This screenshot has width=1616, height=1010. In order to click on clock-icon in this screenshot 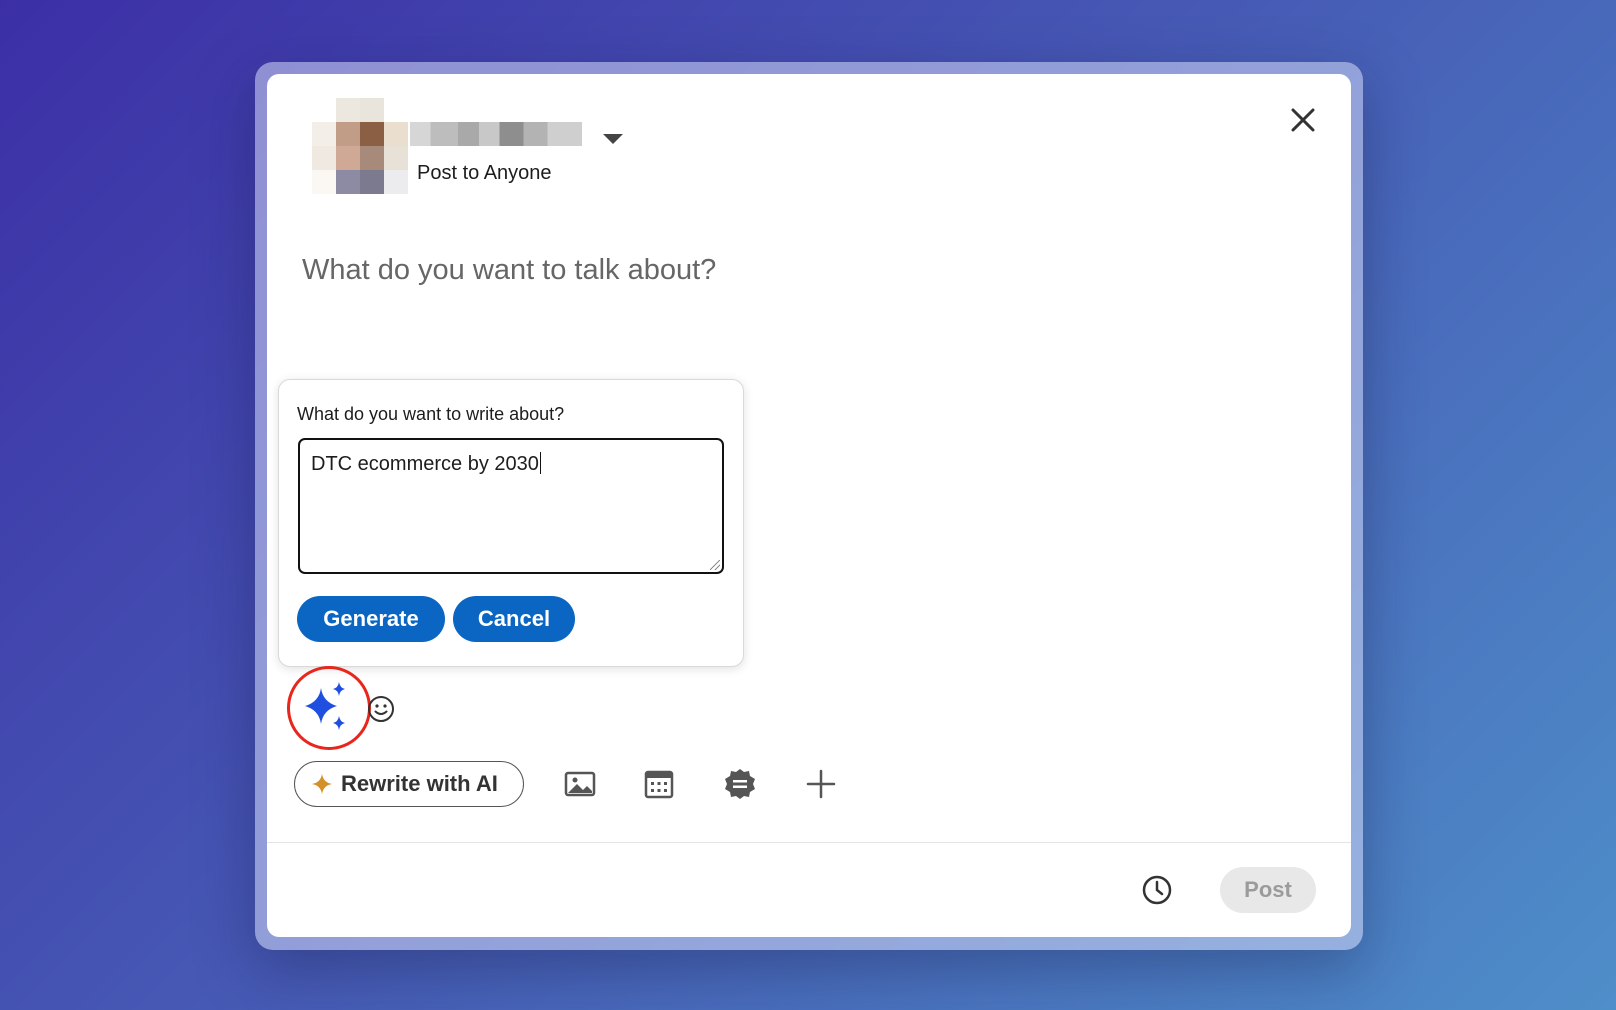, I will do `click(1157, 890)`.